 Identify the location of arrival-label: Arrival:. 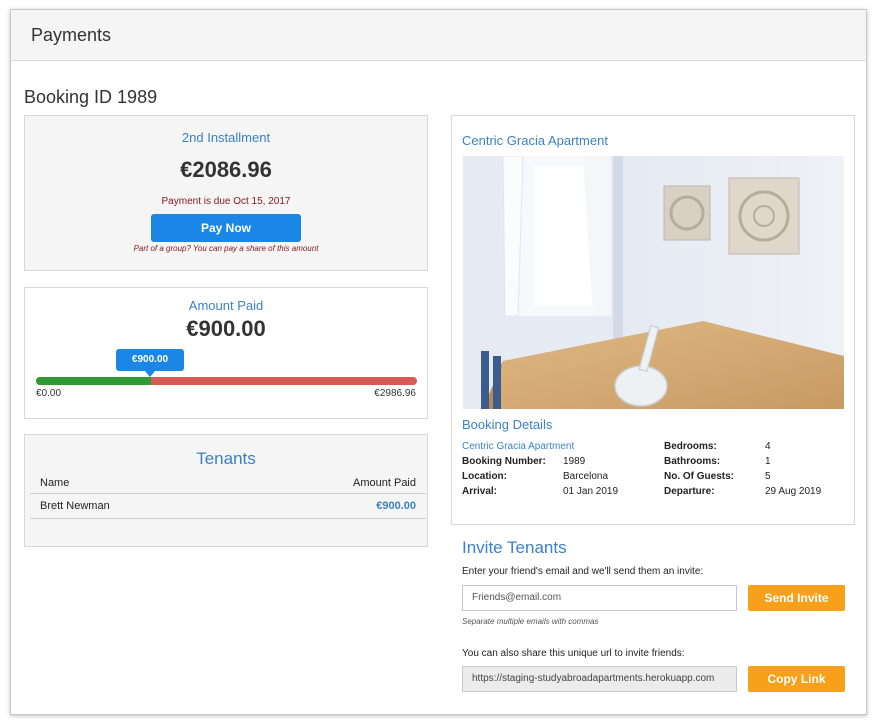
(480, 491).